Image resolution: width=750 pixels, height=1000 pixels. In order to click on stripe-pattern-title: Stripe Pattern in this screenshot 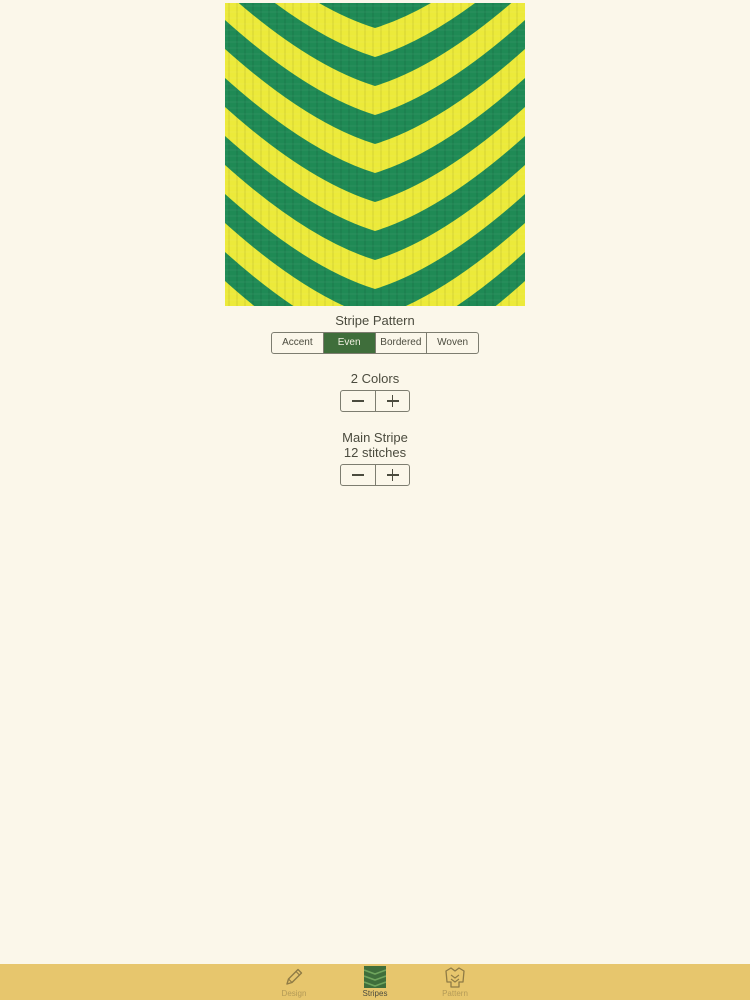, I will do `click(375, 320)`.